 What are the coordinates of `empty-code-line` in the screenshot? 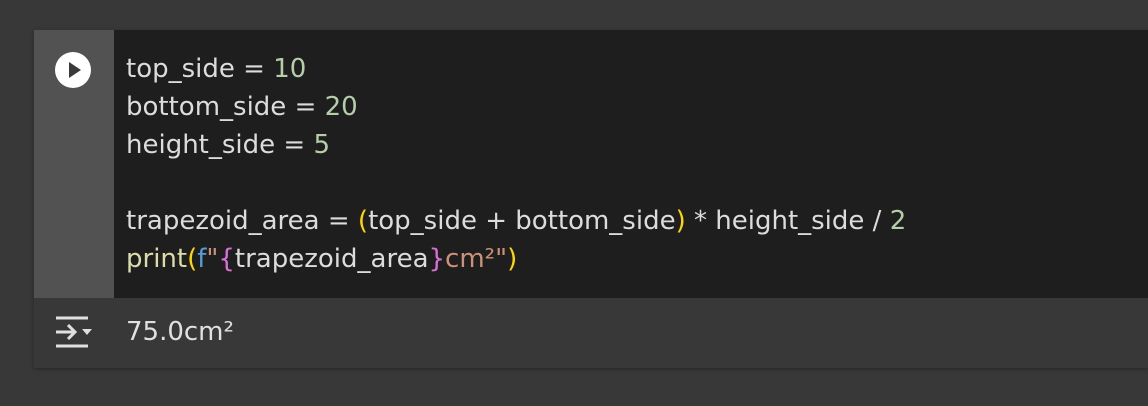 It's located at (516, 183).